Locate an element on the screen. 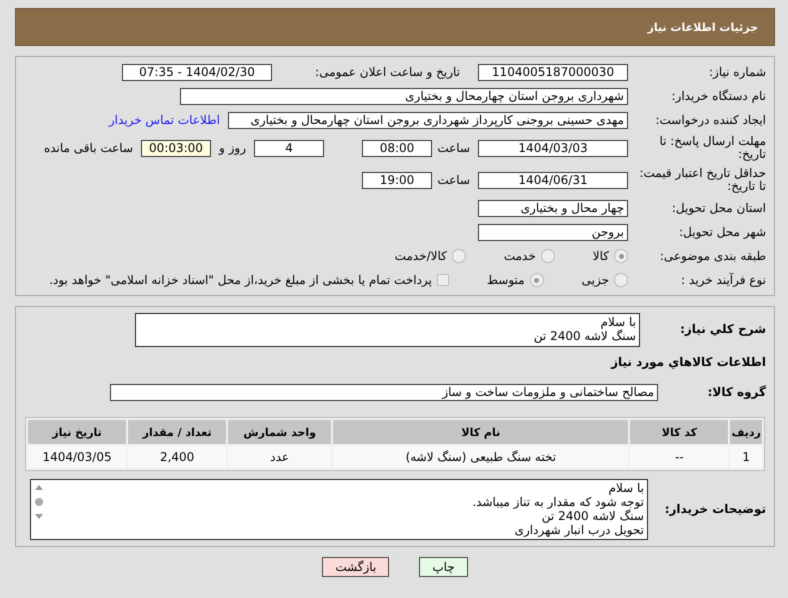 This screenshot has height=598, width=788. days-field: 4 is located at coordinates (289, 148).